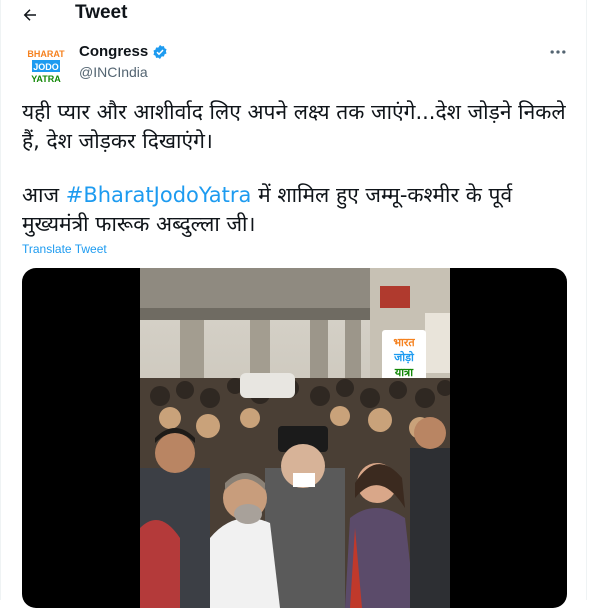 The width and height of the screenshot is (600, 608). I want to click on column-border-right, so click(586, 300).